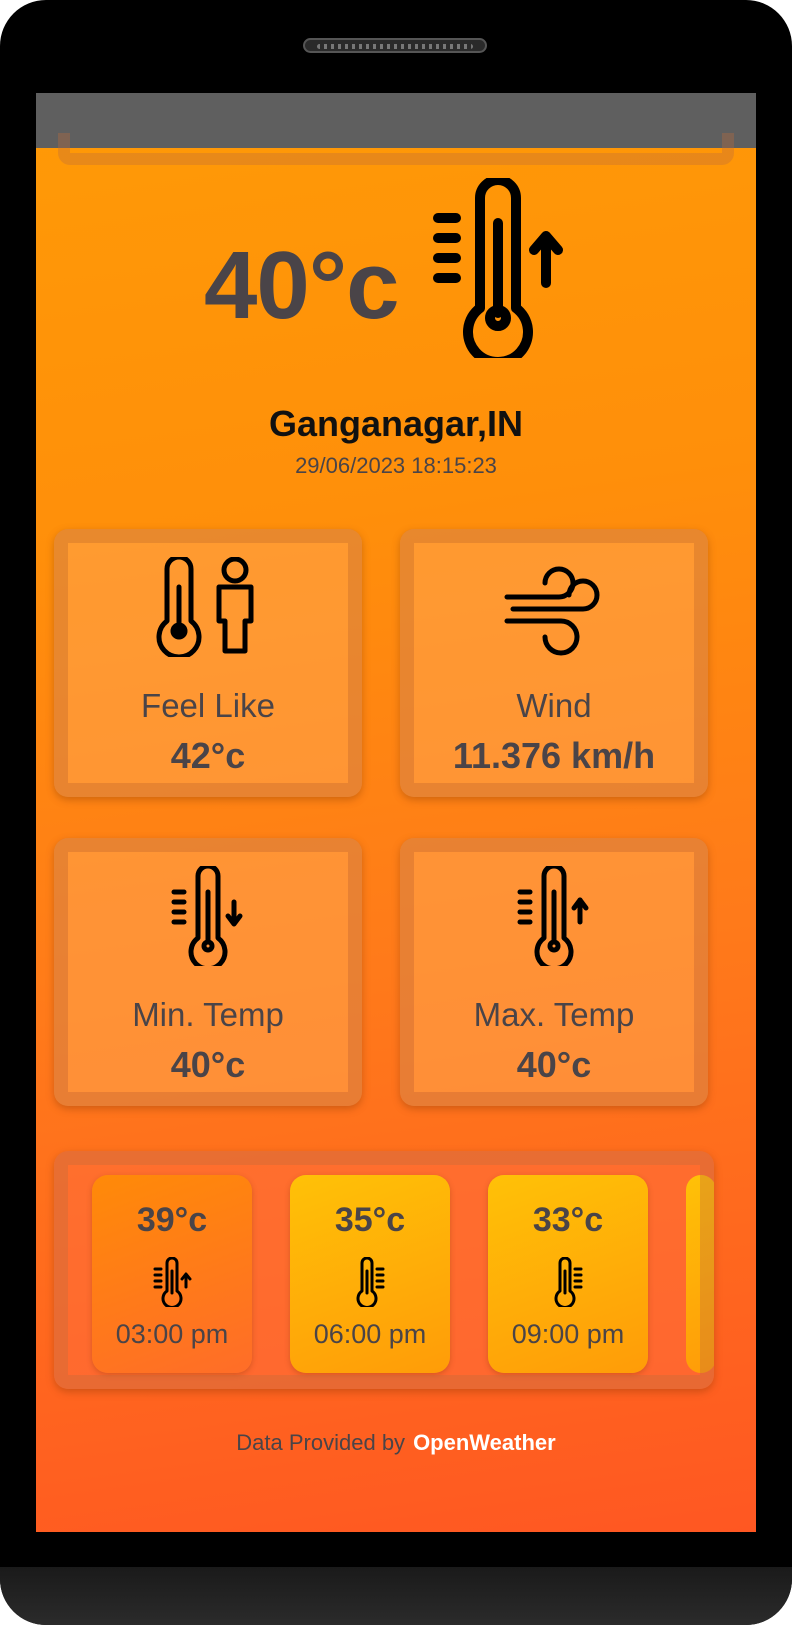 The height and width of the screenshot is (1625, 792). What do you see at coordinates (554, 1014) in the screenshot?
I see `tile-label: Max. Temp` at bounding box center [554, 1014].